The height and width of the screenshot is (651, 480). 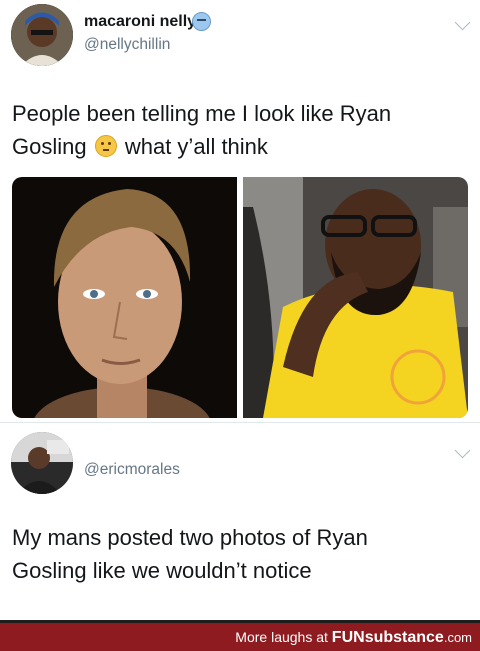 I want to click on handle-nellychillin: @nellychillin, so click(x=127, y=45).